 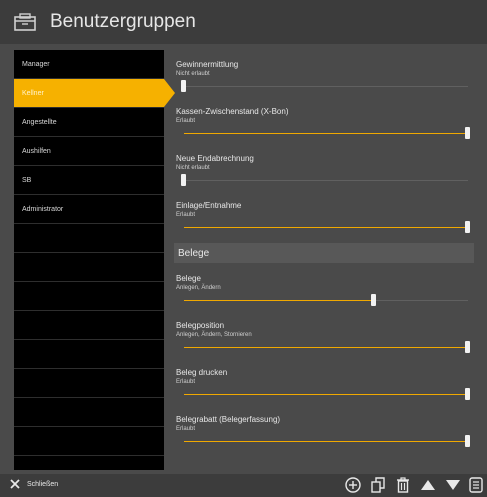 I want to click on permission-row: Belegrabatt (Belegerfassung) Erlaubt, so click(x=324, y=430).